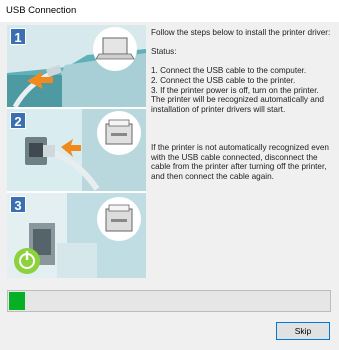 This screenshot has width=339, height=350. I want to click on step-2-illustration: 2, so click(76, 150).